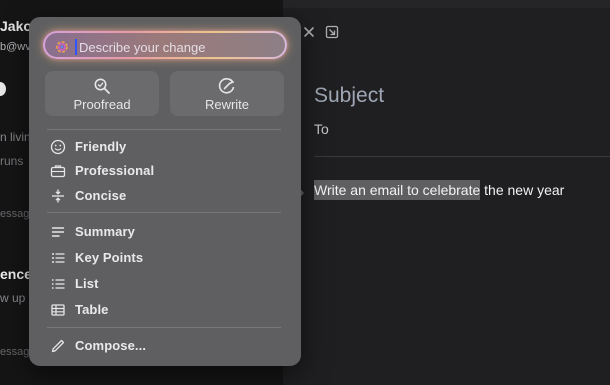 Image resolution: width=610 pixels, height=385 pixels. I want to click on rewrite-label: Rewrite, so click(227, 104).